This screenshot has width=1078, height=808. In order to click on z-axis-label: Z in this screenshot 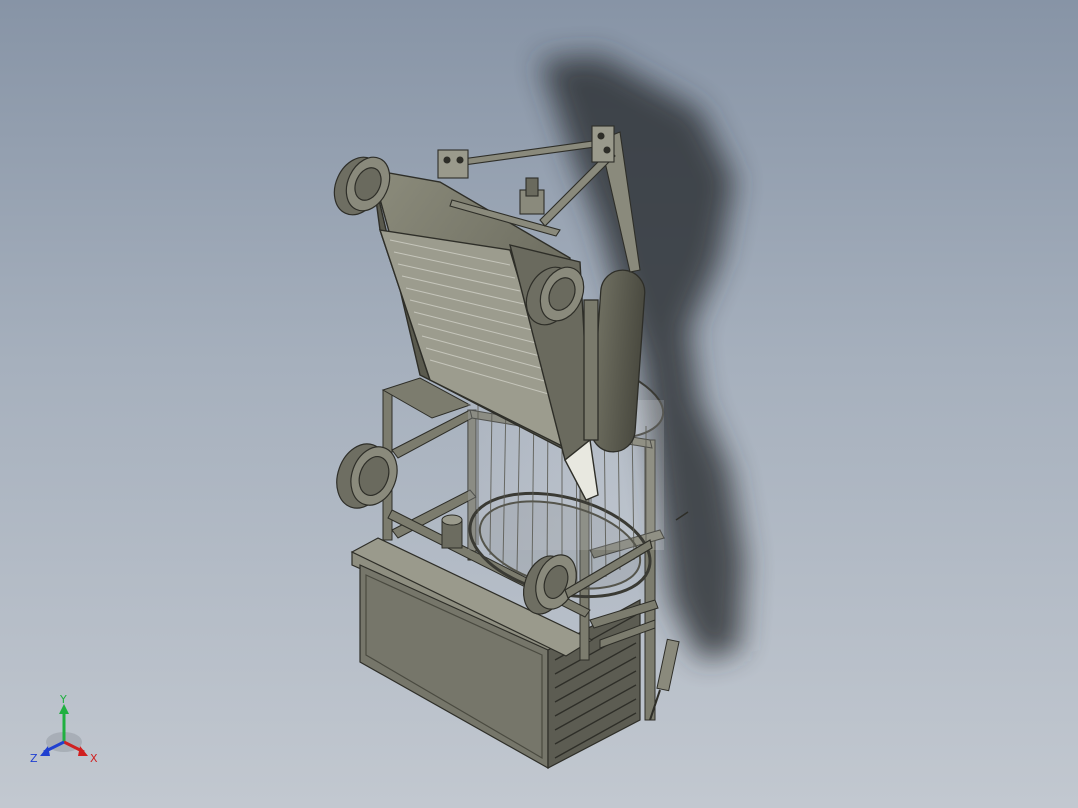, I will do `click(34, 758)`.